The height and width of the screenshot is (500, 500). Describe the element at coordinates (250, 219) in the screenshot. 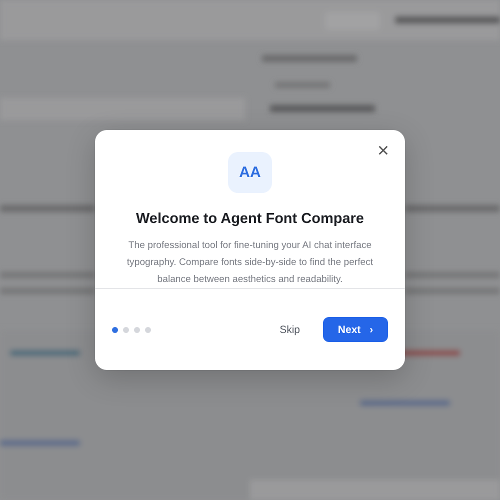

I see `dialog-title: Welcome to Agent Font Compare` at that location.